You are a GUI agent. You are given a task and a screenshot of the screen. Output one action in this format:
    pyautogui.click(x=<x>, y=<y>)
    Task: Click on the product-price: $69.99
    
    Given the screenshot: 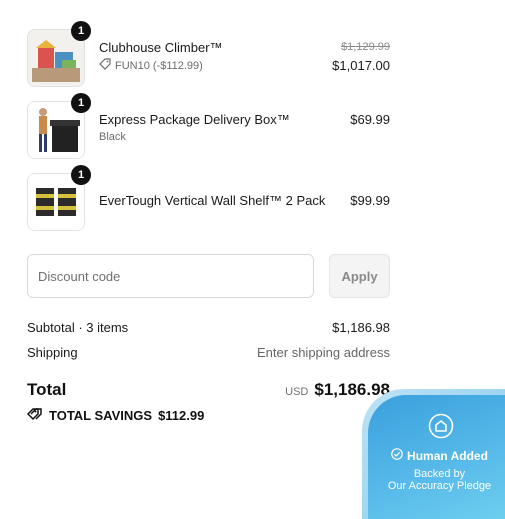 What is the action you would take?
    pyautogui.click(x=370, y=119)
    